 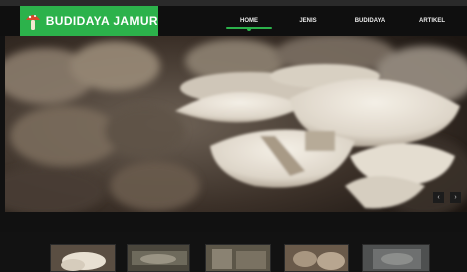 I want to click on brand-name: BUDIDAYA JAMUR, so click(x=101, y=21).